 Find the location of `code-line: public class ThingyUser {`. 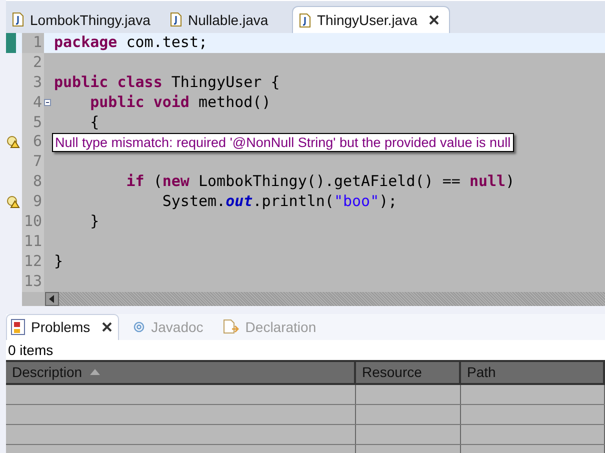

code-line: public class ThingyUser { is located at coordinates (167, 81).